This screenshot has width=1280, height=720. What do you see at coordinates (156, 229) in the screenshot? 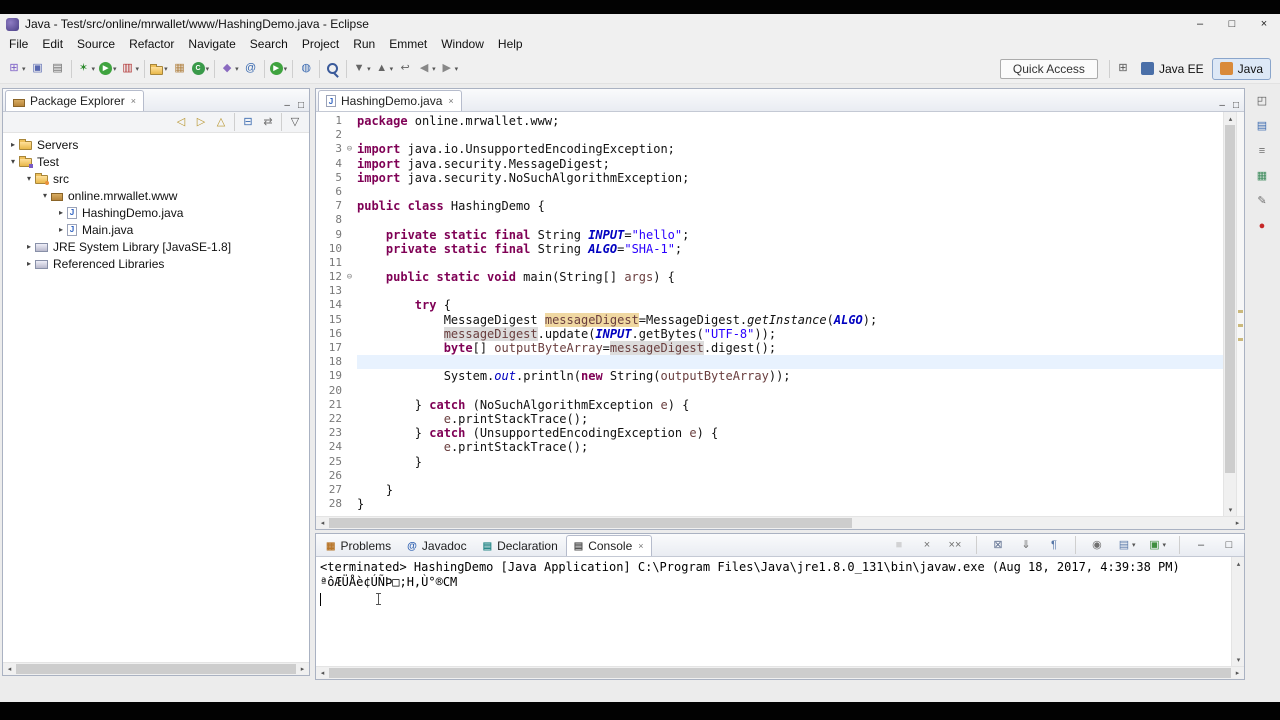
I see `tree-item-main-java: ▸ J Main.java` at bounding box center [156, 229].